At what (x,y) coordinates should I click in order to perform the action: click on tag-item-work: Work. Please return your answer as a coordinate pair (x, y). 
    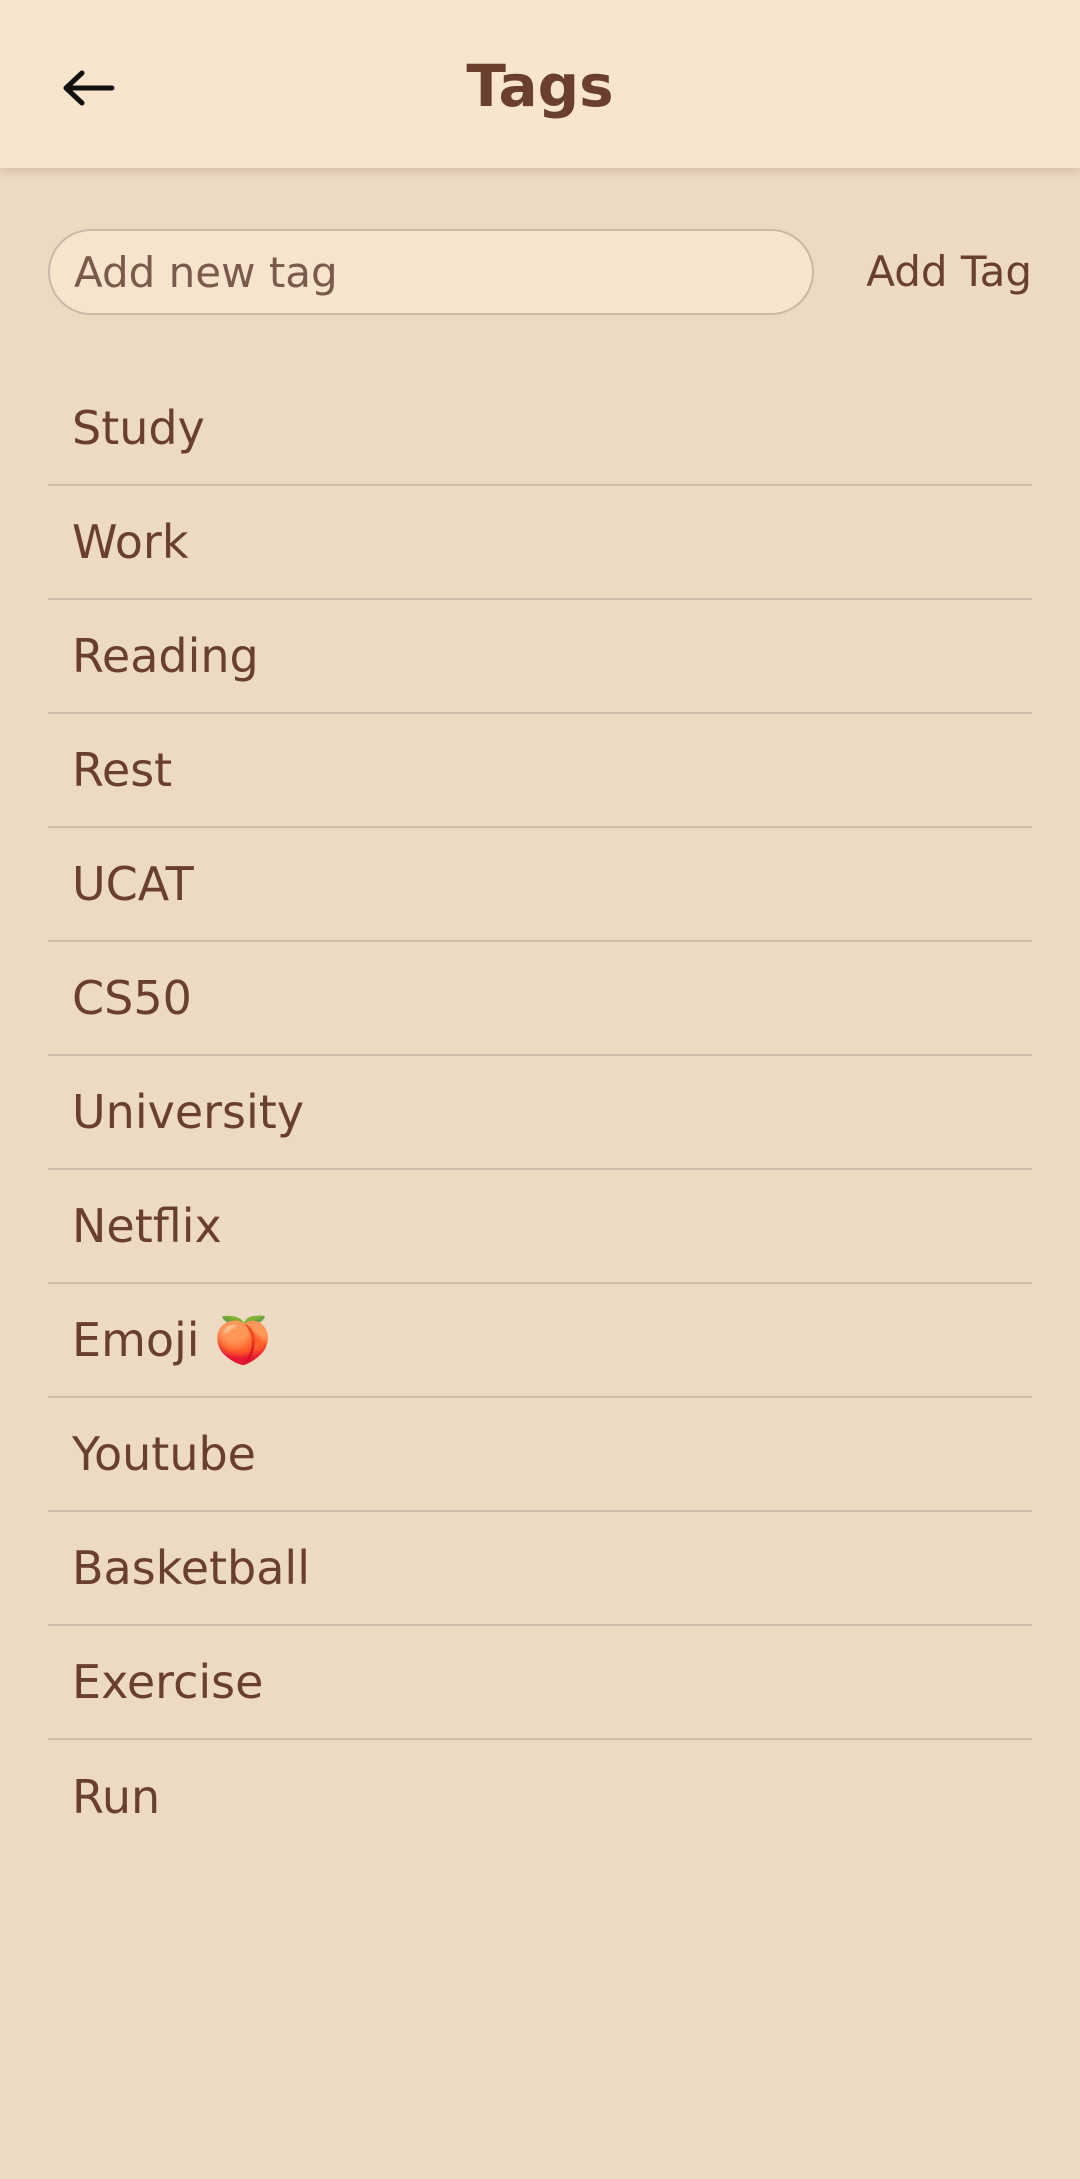
    Looking at the image, I should click on (540, 543).